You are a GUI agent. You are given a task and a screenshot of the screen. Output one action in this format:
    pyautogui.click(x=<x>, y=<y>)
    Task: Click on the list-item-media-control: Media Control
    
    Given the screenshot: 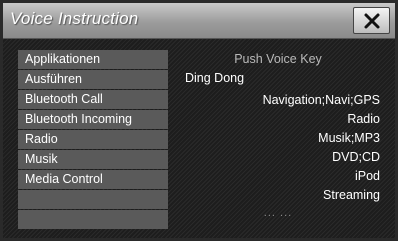 What is the action you would take?
    pyautogui.click(x=93, y=179)
    